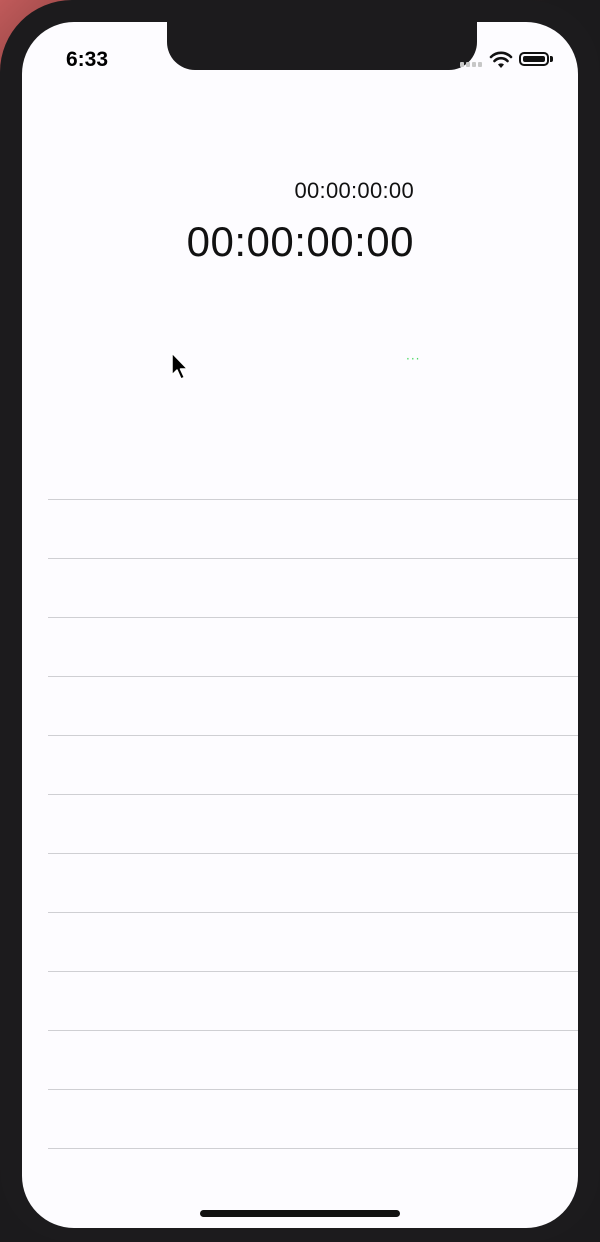 The image size is (600, 1242). Describe the element at coordinates (354, 190) in the screenshot. I see `lap-time-label: 00:00:00:00` at that location.